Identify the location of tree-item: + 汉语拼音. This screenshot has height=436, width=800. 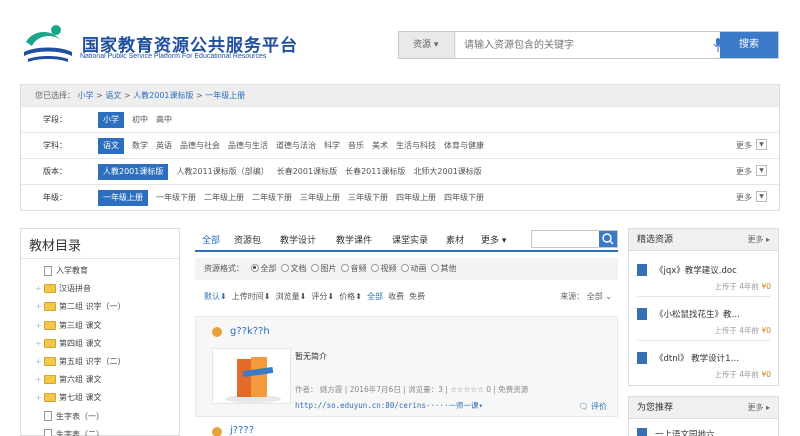
(63, 288).